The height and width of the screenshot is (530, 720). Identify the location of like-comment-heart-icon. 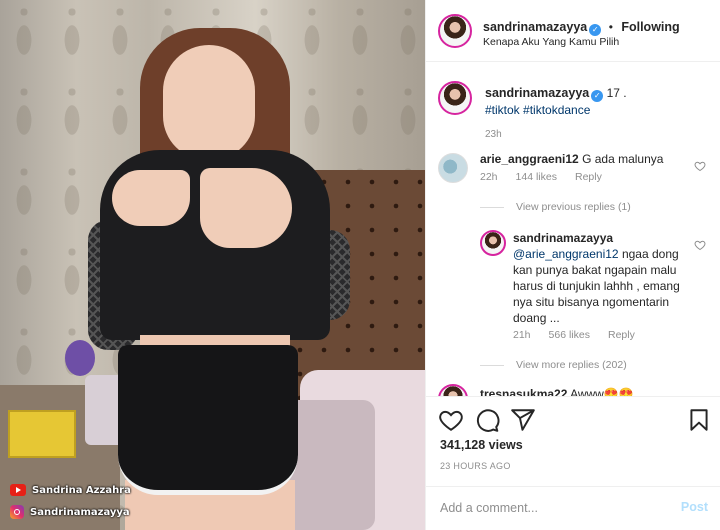
(700, 166).